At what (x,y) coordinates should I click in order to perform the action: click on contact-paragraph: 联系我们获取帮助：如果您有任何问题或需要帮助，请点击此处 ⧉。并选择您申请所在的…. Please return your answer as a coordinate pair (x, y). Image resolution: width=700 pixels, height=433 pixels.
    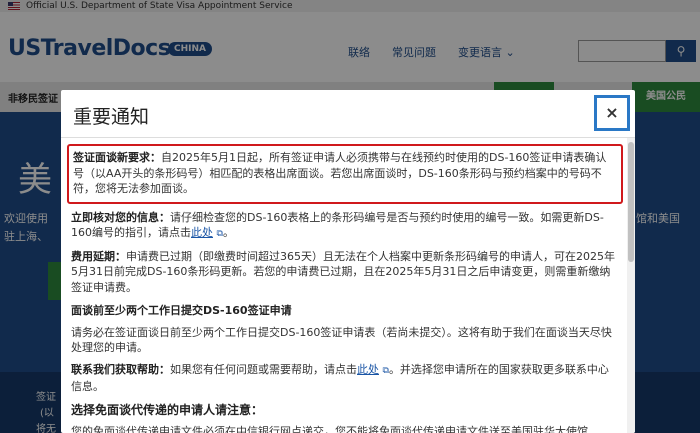
    Looking at the image, I should click on (345, 375).